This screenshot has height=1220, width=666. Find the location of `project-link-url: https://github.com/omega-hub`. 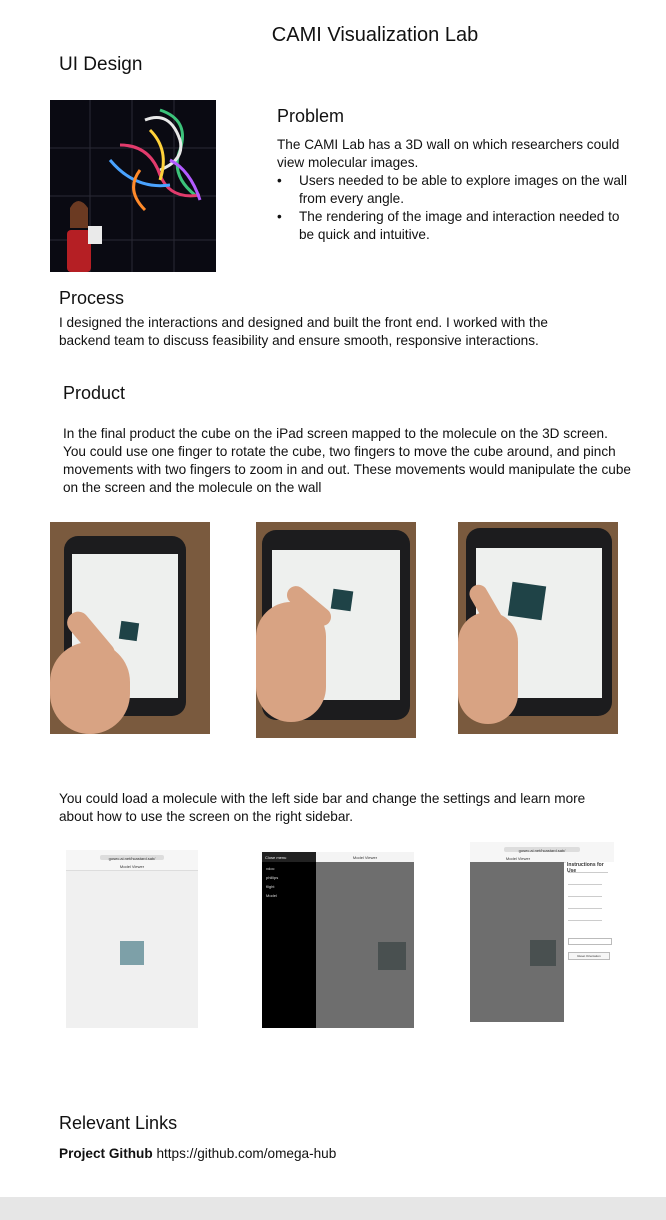

project-link-url: https://github.com/omega-hub is located at coordinates (246, 1153).